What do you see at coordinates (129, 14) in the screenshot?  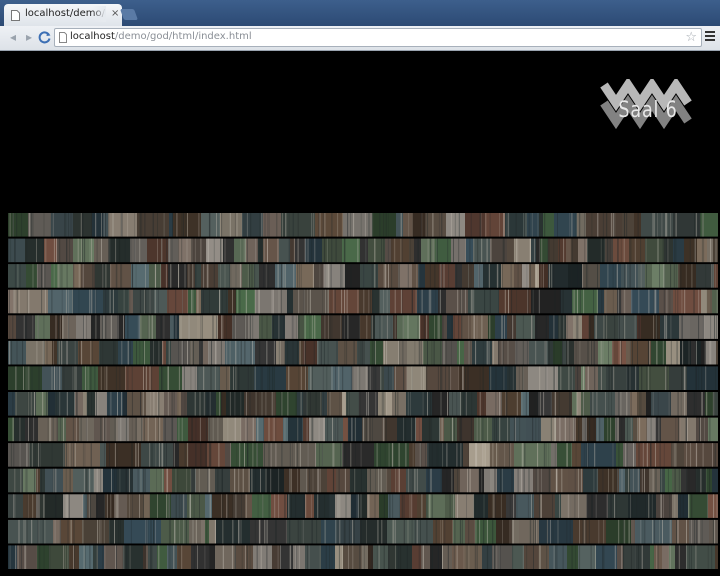 I see `new-tab-button` at bounding box center [129, 14].